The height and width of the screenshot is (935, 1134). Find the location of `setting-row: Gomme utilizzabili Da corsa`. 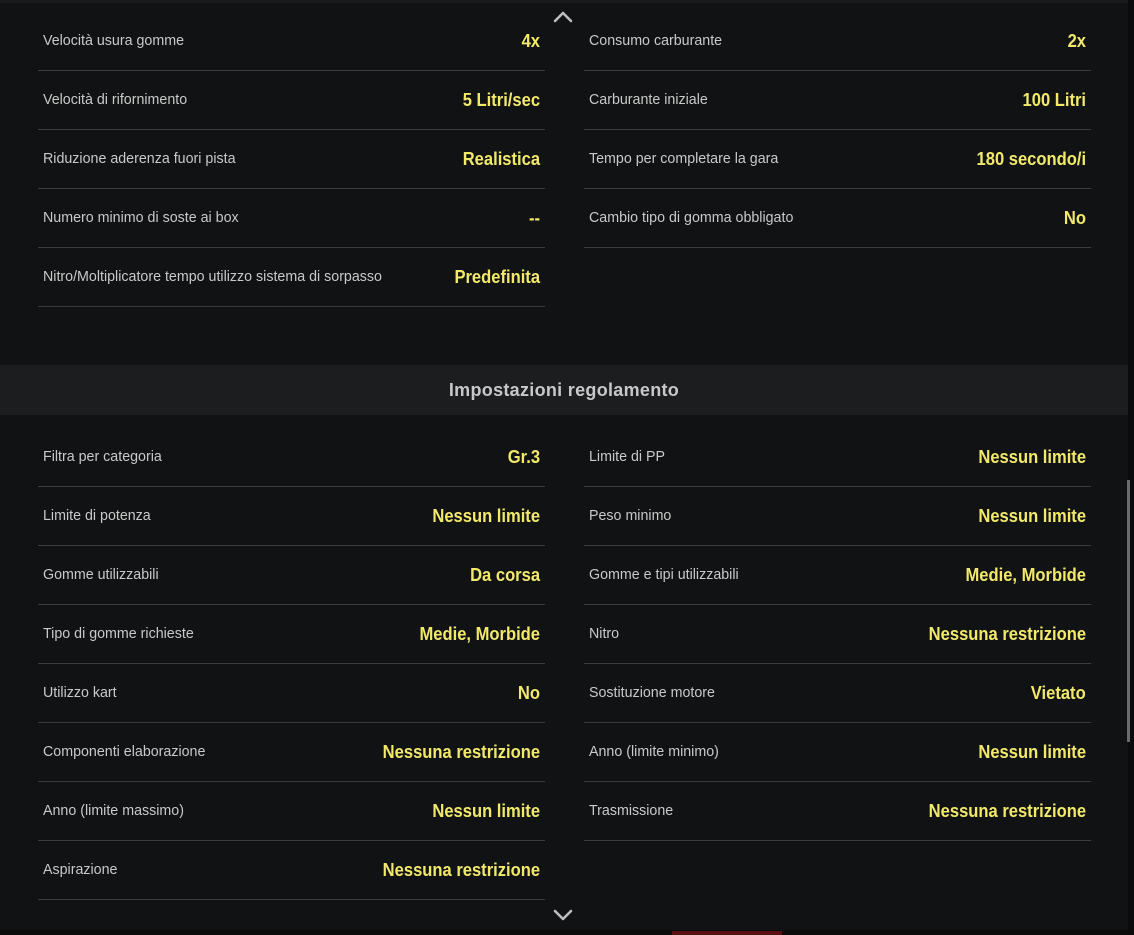

setting-row: Gomme utilizzabili Da corsa is located at coordinates (291, 575).